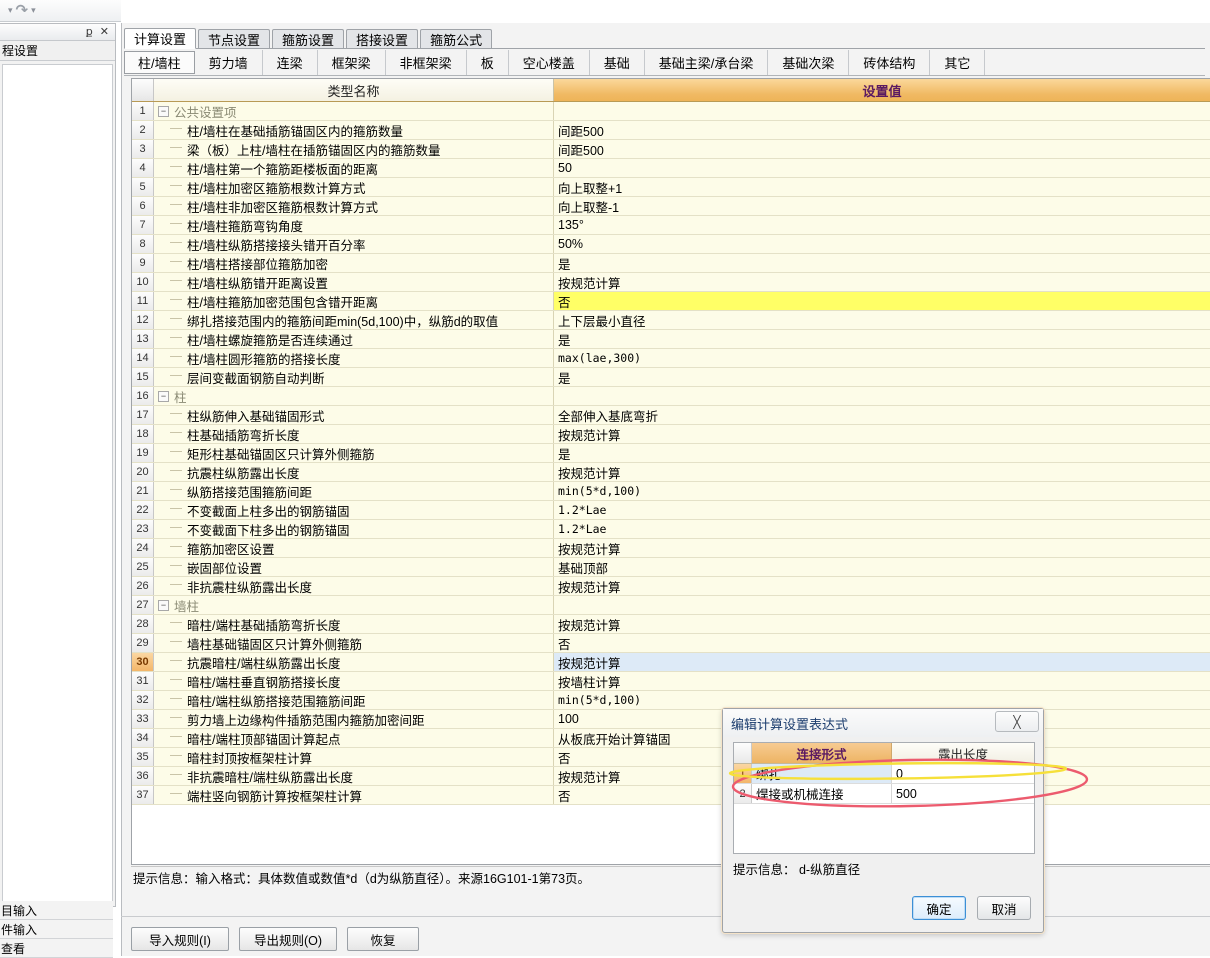 This screenshot has height=958, width=1210. What do you see at coordinates (143, 738) in the screenshot?
I see `row-number: 34` at bounding box center [143, 738].